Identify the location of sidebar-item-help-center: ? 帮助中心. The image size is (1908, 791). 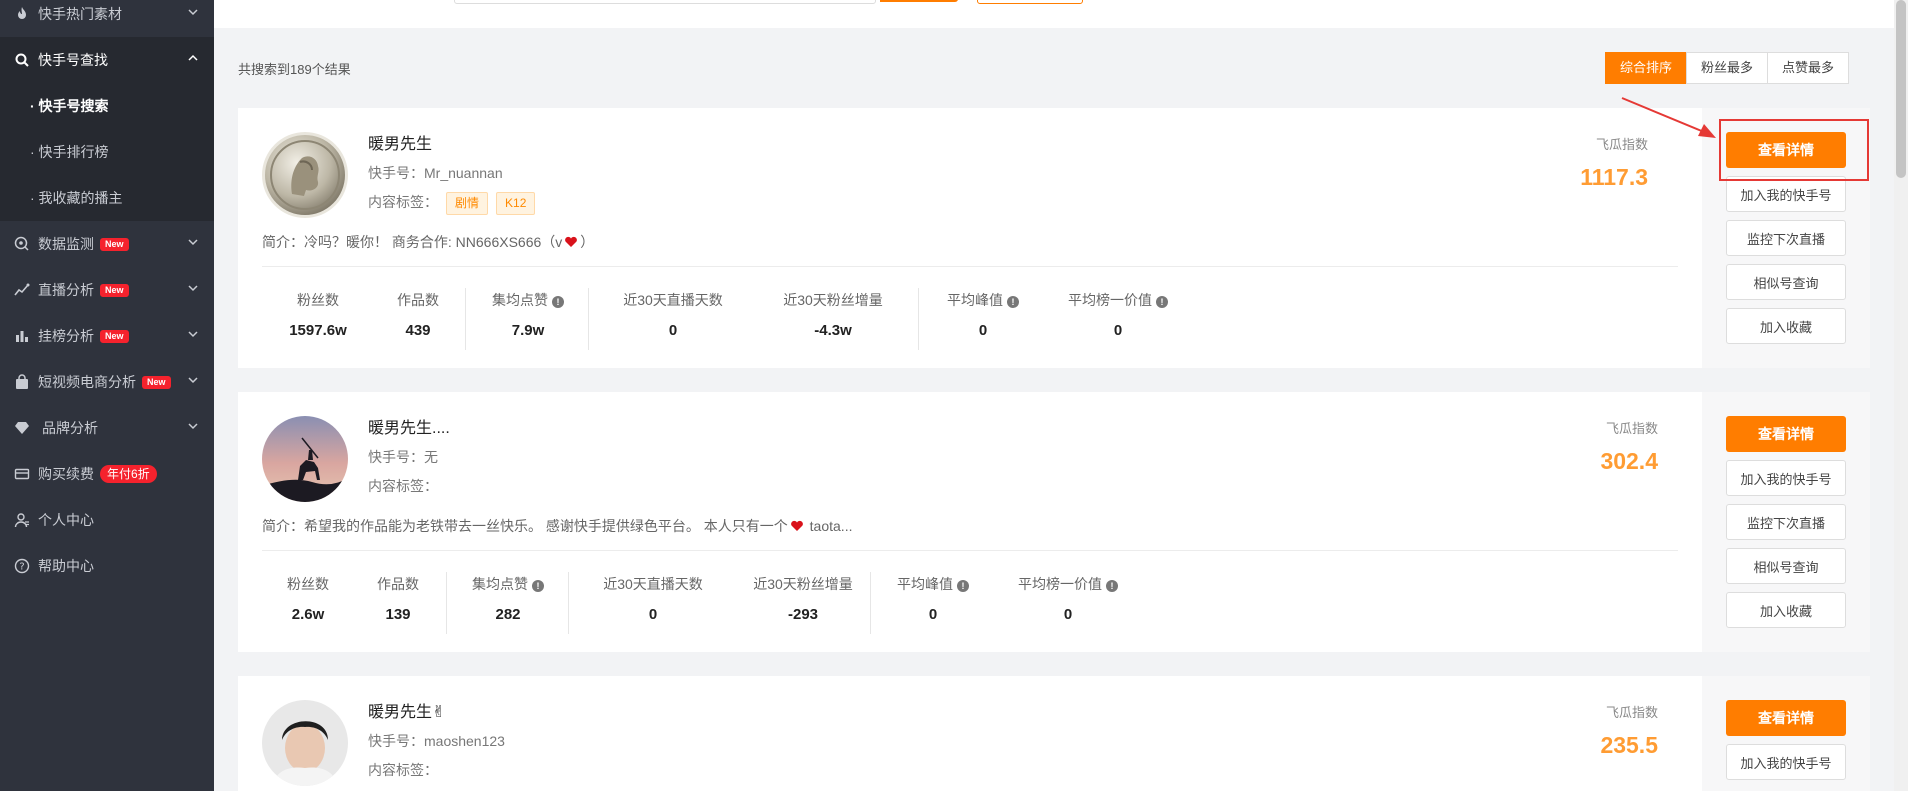
(107, 566).